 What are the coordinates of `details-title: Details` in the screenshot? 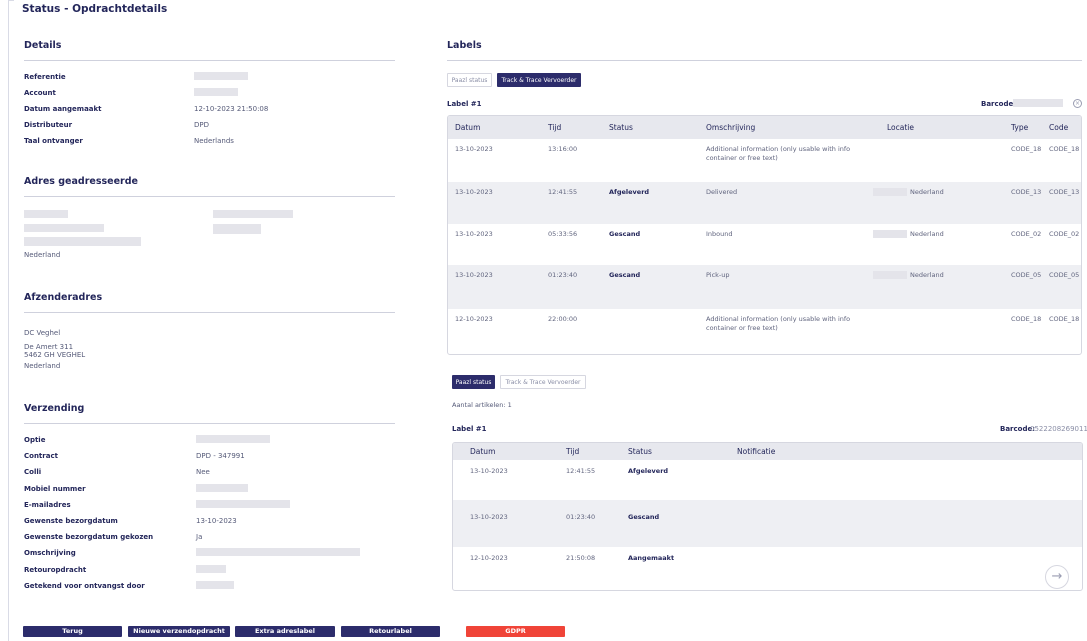 It's located at (43, 45).